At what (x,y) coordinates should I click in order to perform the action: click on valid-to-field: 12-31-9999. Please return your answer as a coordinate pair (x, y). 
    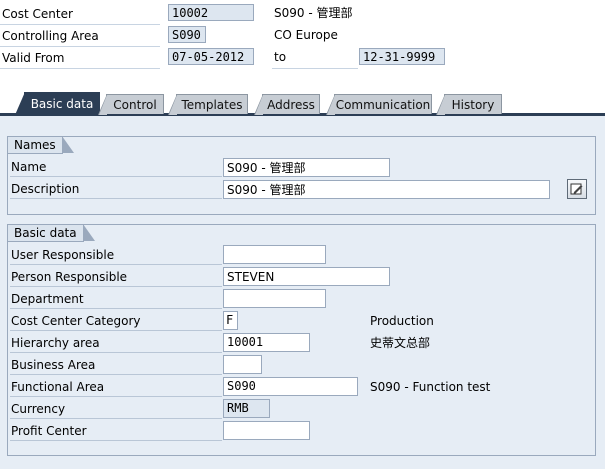
    Looking at the image, I should click on (402, 56).